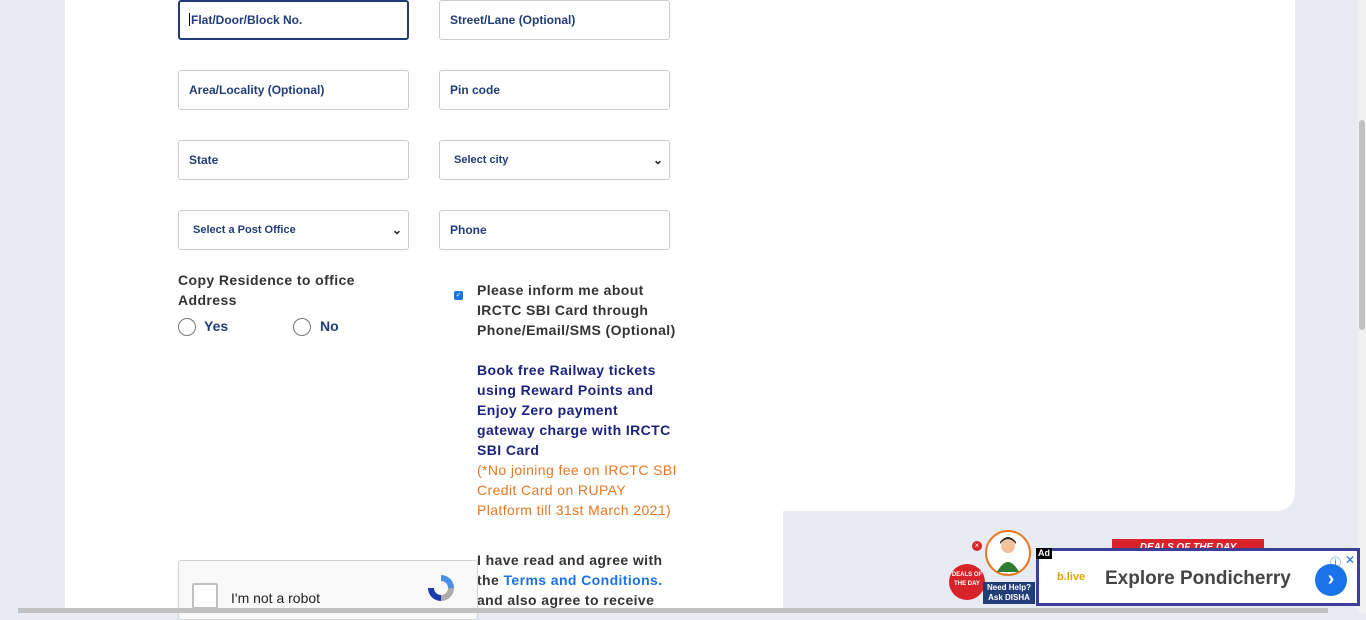 Image resolution: width=1366 pixels, height=620 pixels. Describe the element at coordinates (1009, 597) in the screenshot. I see `disha-help-line2: Ask DISHA` at that location.